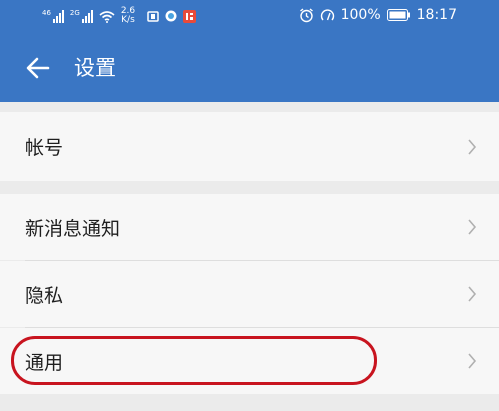 The height and width of the screenshot is (411, 499). I want to click on app-notification-icon, so click(171, 16).